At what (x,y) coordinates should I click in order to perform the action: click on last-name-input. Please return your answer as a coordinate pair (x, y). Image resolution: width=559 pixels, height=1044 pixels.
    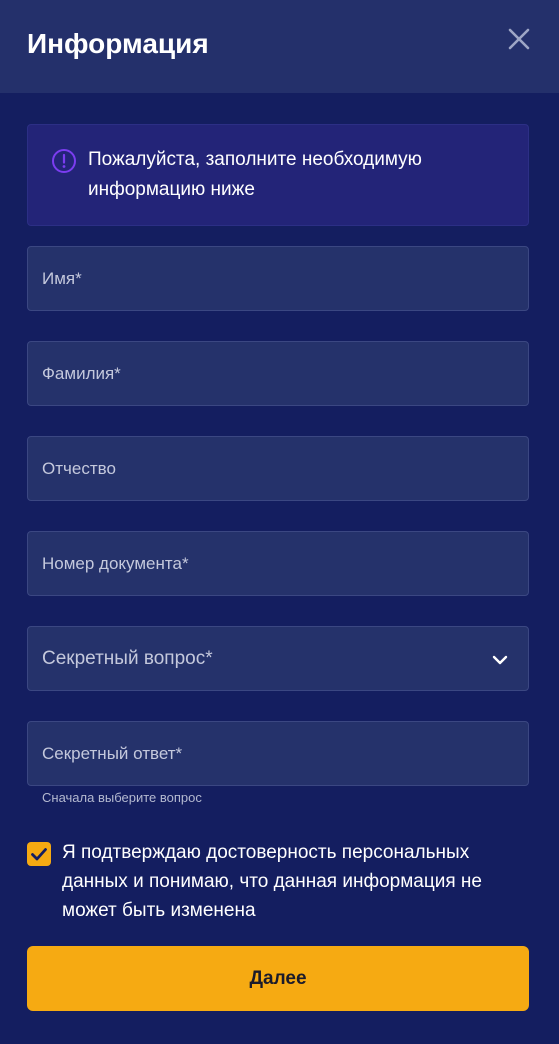
    Looking at the image, I should click on (278, 373).